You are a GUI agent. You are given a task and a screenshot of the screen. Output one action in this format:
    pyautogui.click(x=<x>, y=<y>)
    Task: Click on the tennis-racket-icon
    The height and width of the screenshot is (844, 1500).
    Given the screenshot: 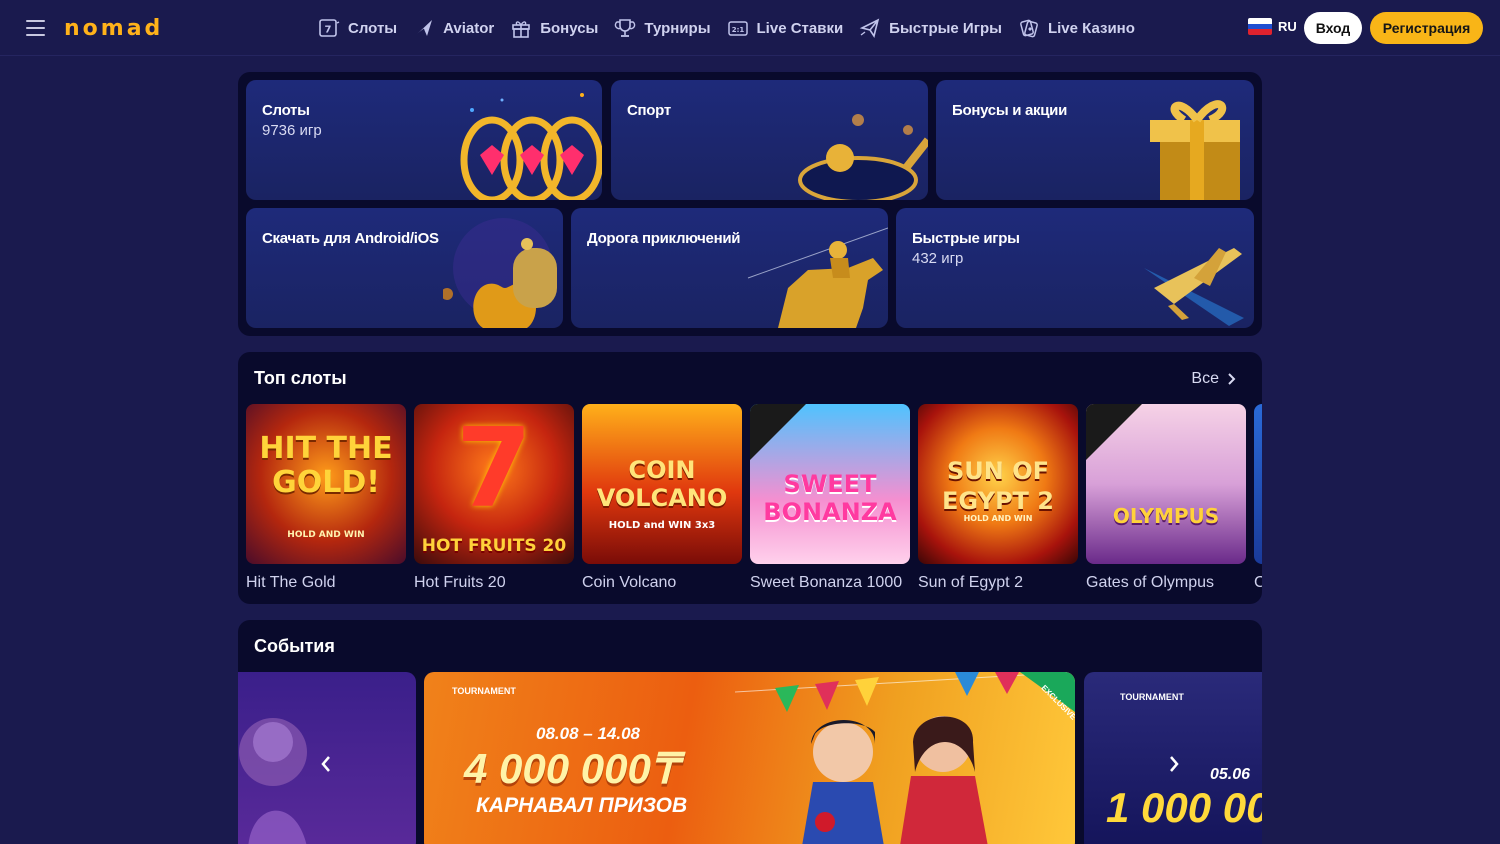 What is the action you would take?
    pyautogui.click(x=863, y=157)
    